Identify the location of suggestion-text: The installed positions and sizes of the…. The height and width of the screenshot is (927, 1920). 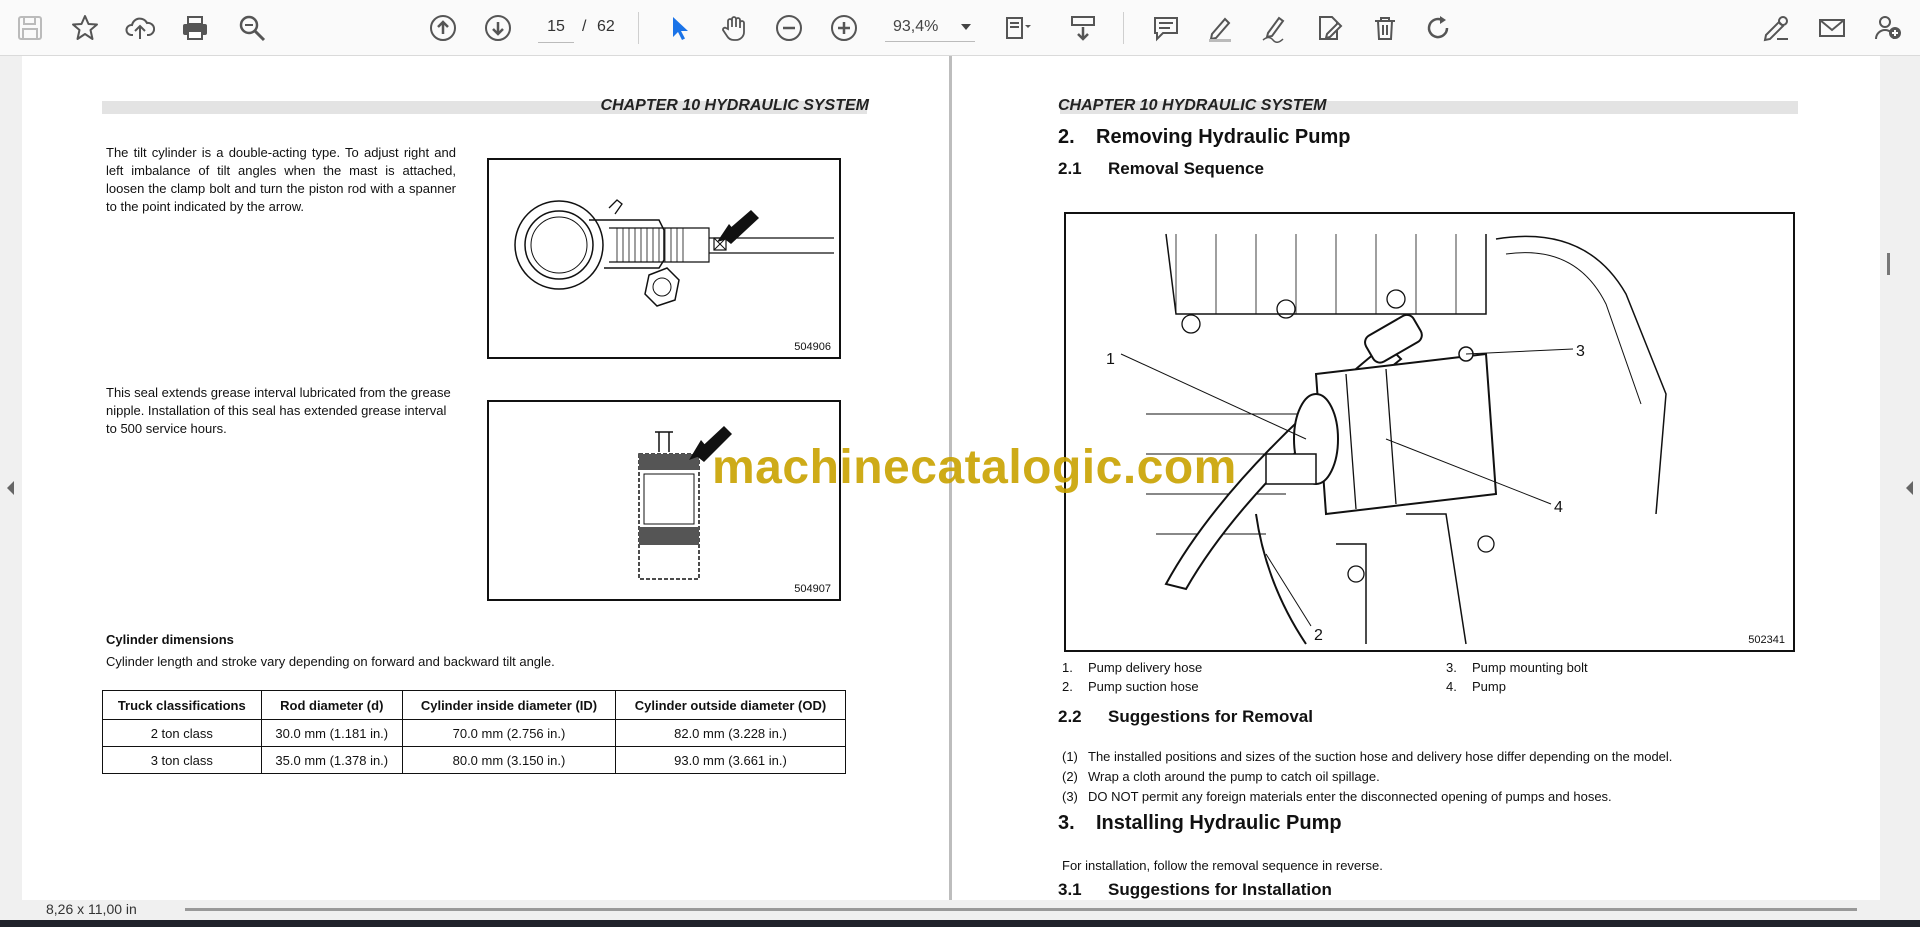
(1380, 756).